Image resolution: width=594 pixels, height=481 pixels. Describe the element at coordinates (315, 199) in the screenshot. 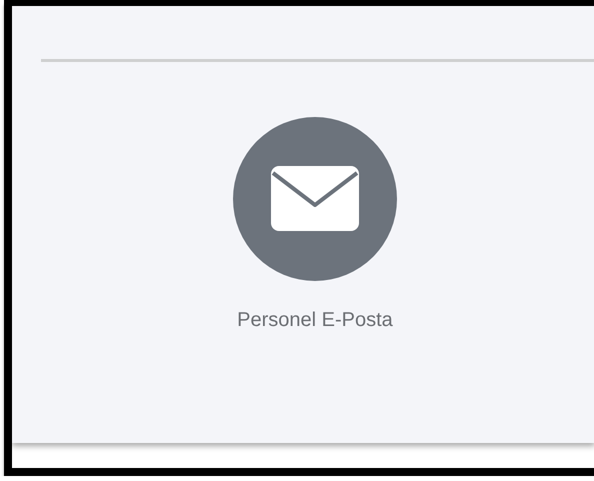

I see `envelope-icon` at that location.